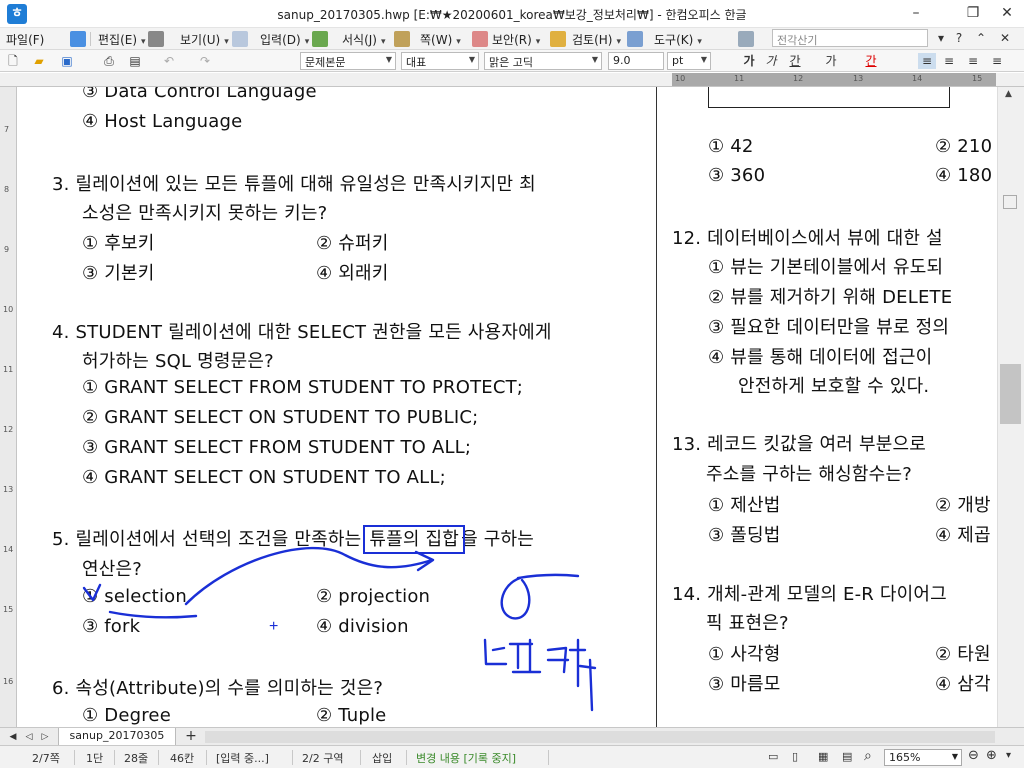  I want to click on redo-icon: ↷, so click(205, 61).